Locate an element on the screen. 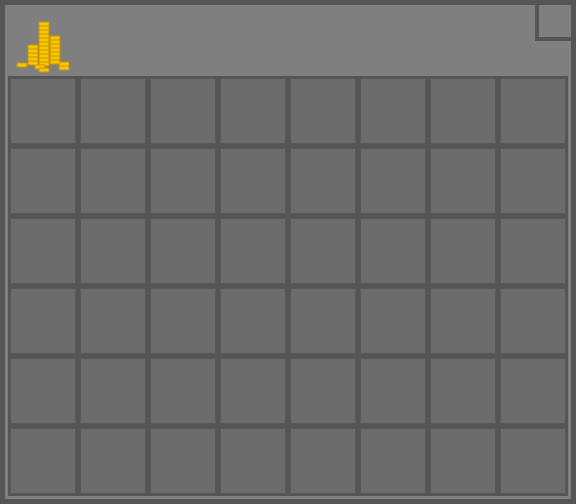 The image size is (576, 504). gold-coins-icon is located at coordinates (43, 47).